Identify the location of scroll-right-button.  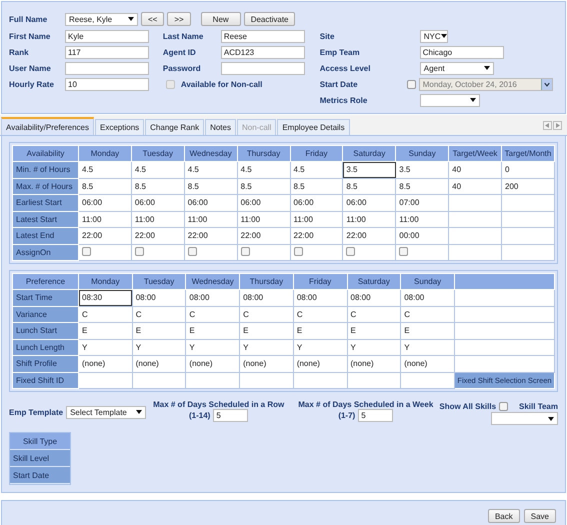
(557, 125).